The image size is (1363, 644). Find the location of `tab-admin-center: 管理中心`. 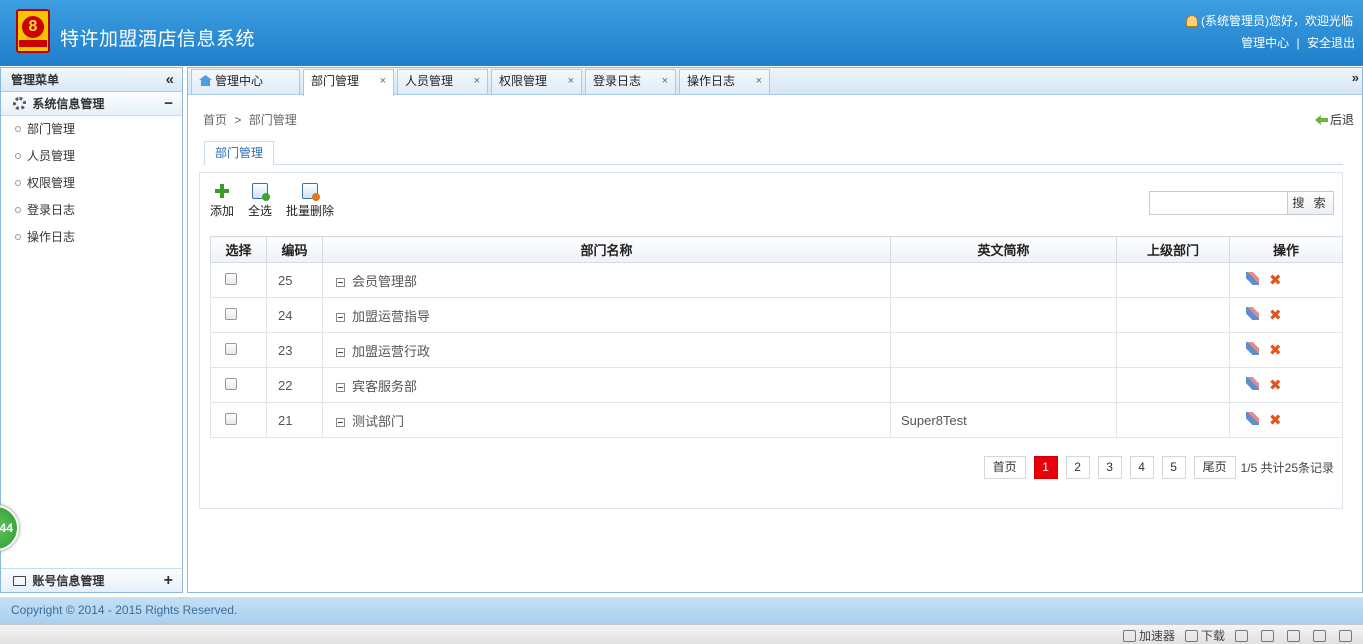

tab-admin-center: 管理中心 is located at coordinates (245, 81).